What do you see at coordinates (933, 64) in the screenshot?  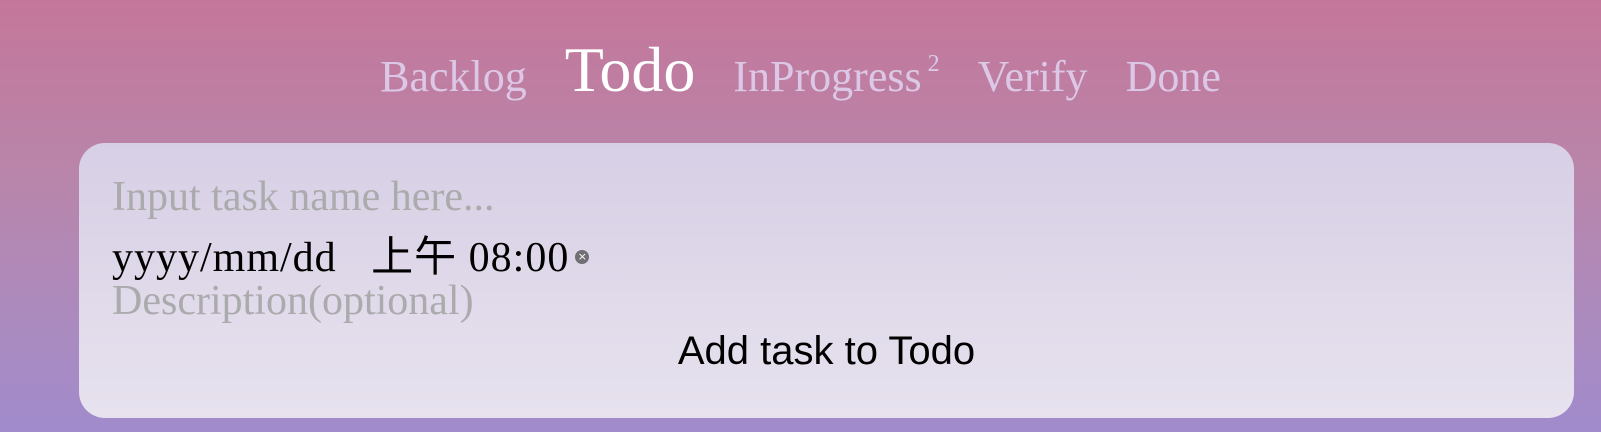 I see `tab-inprogress-count-badge: 2` at bounding box center [933, 64].